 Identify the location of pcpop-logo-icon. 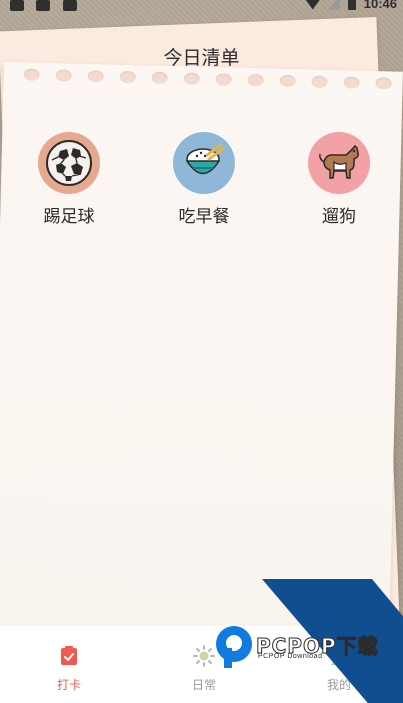
(234, 647).